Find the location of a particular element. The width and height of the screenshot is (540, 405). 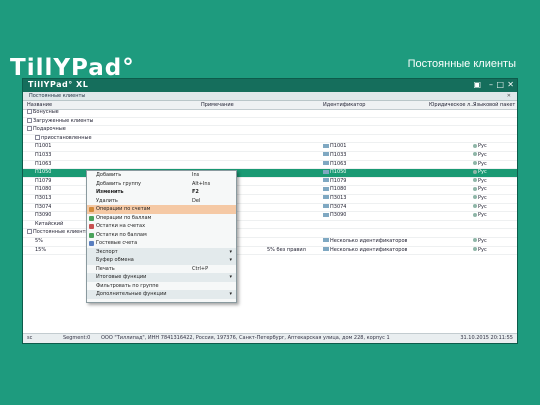

context-menu-group: Дополнительные функции ▾ is located at coordinates (161, 294).